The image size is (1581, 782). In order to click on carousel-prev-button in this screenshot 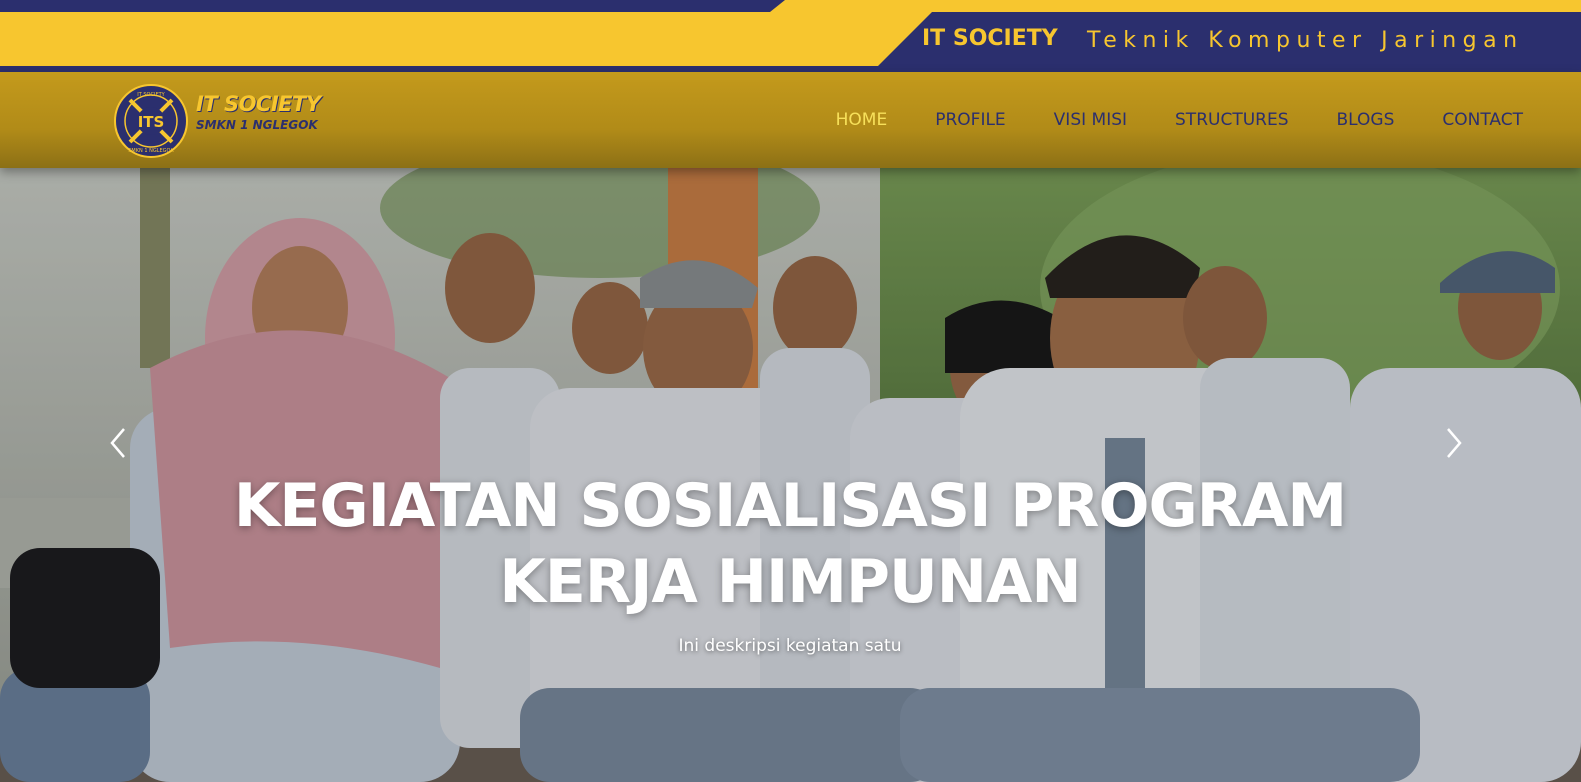, I will do `click(119, 443)`.